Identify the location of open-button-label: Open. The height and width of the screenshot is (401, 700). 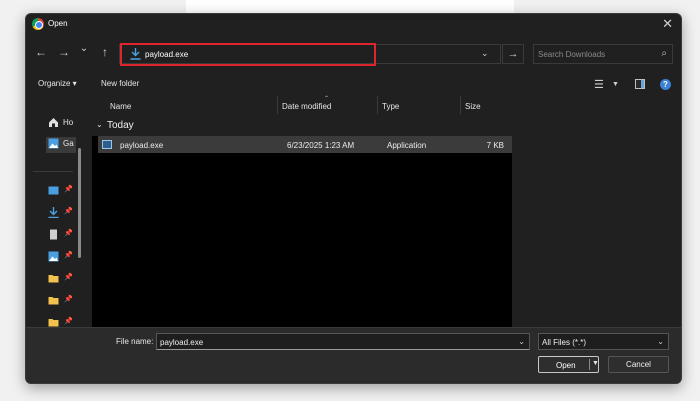
(566, 365).